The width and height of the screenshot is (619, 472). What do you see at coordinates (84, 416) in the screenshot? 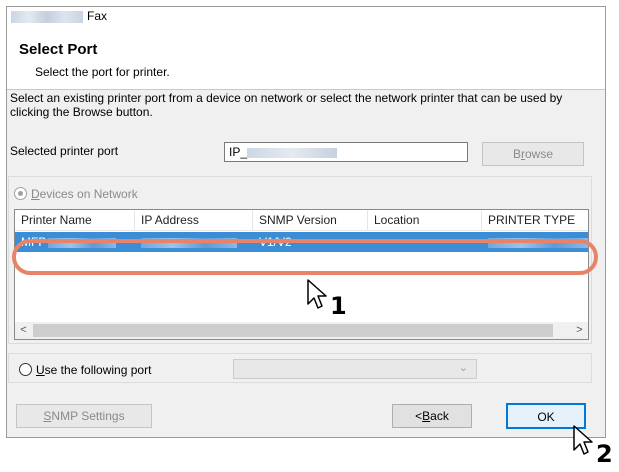
I see `snmp-settings-button: SNMP Settings` at bounding box center [84, 416].